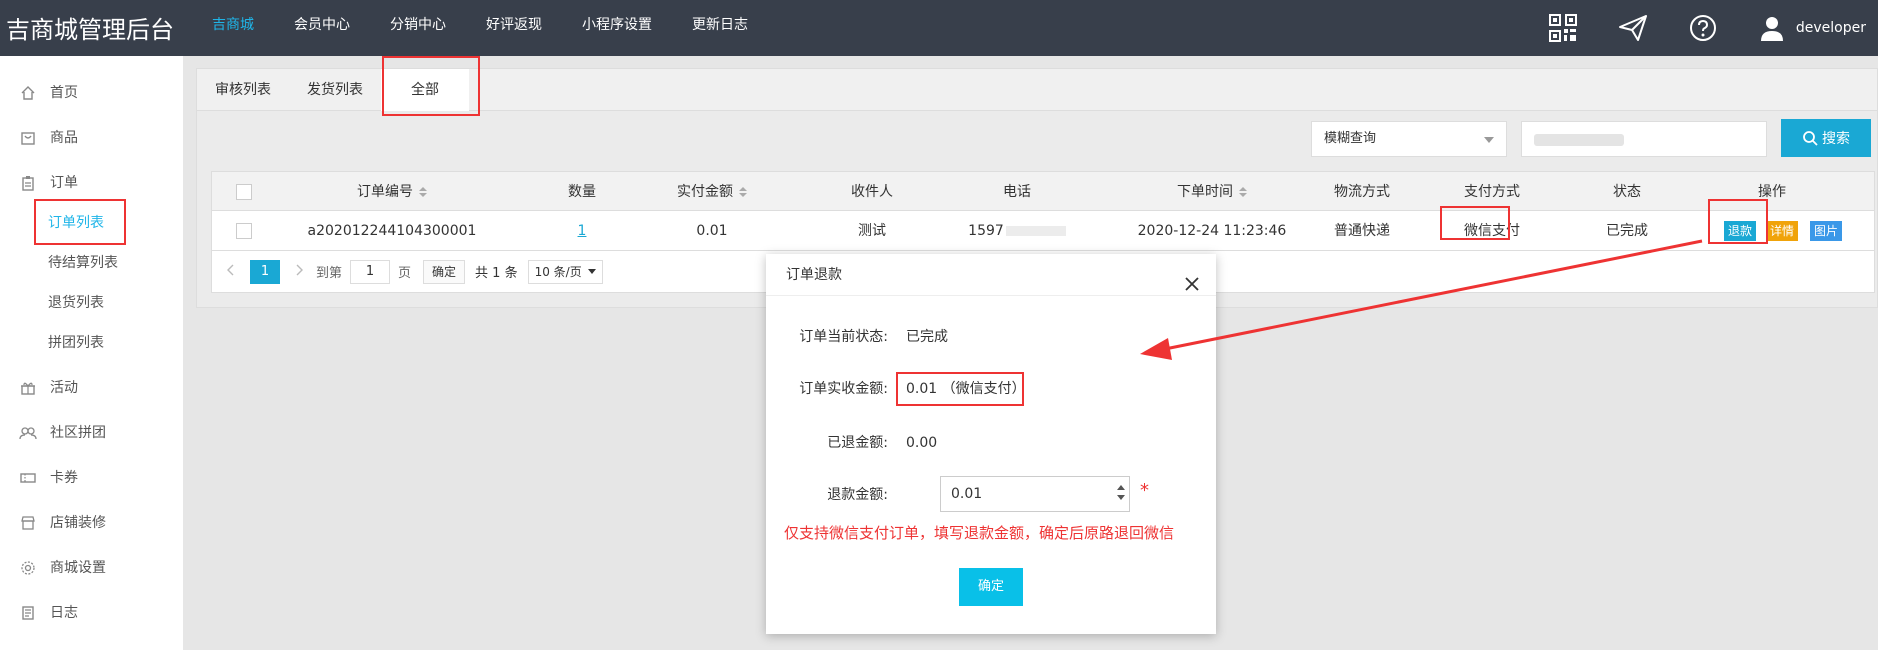 The image size is (1878, 650). I want to click on annotation-arrow, so click(1421, 299).